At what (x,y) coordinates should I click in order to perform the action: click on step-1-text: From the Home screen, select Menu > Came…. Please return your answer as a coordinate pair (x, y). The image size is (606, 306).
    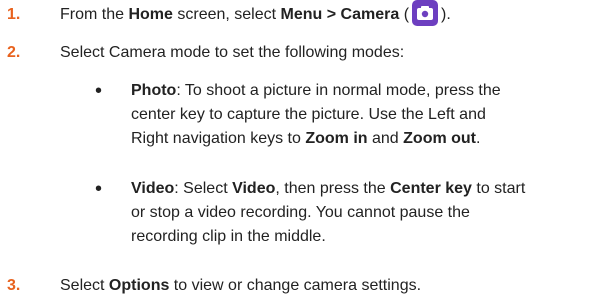
    Looking at the image, I should click on (255, 13).